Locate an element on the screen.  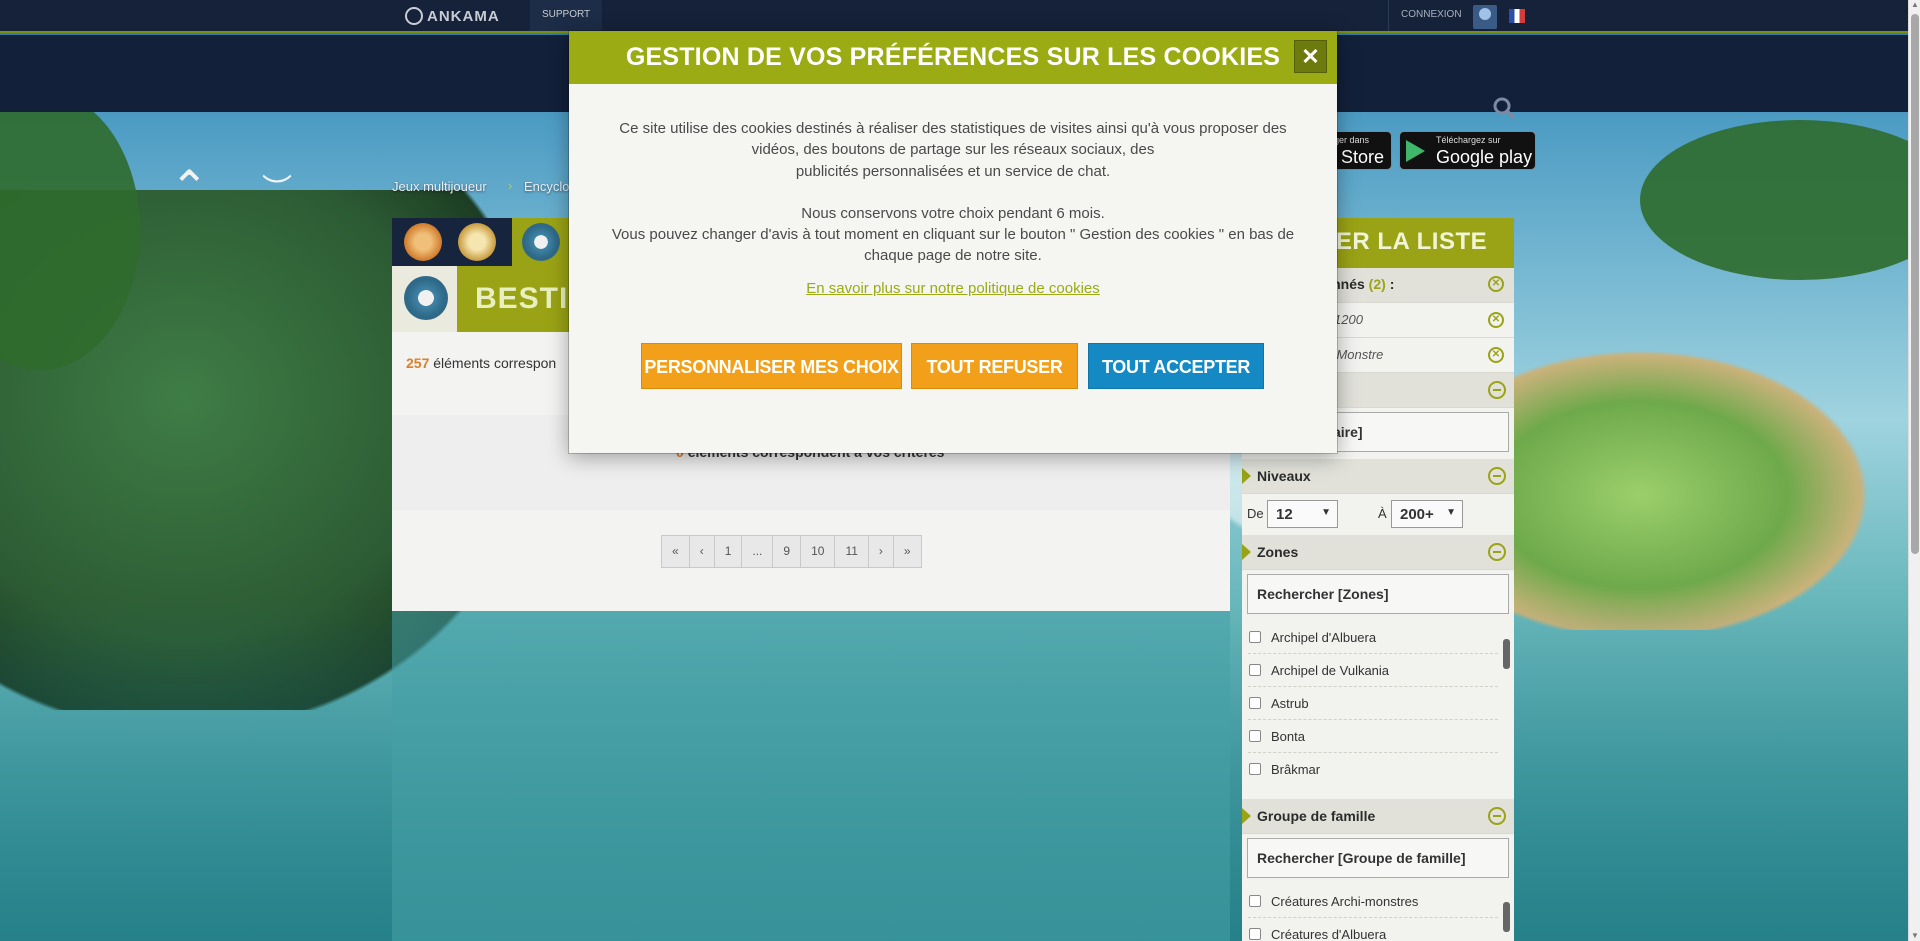
bestiary-header-image is located at coordinates (424, 299).